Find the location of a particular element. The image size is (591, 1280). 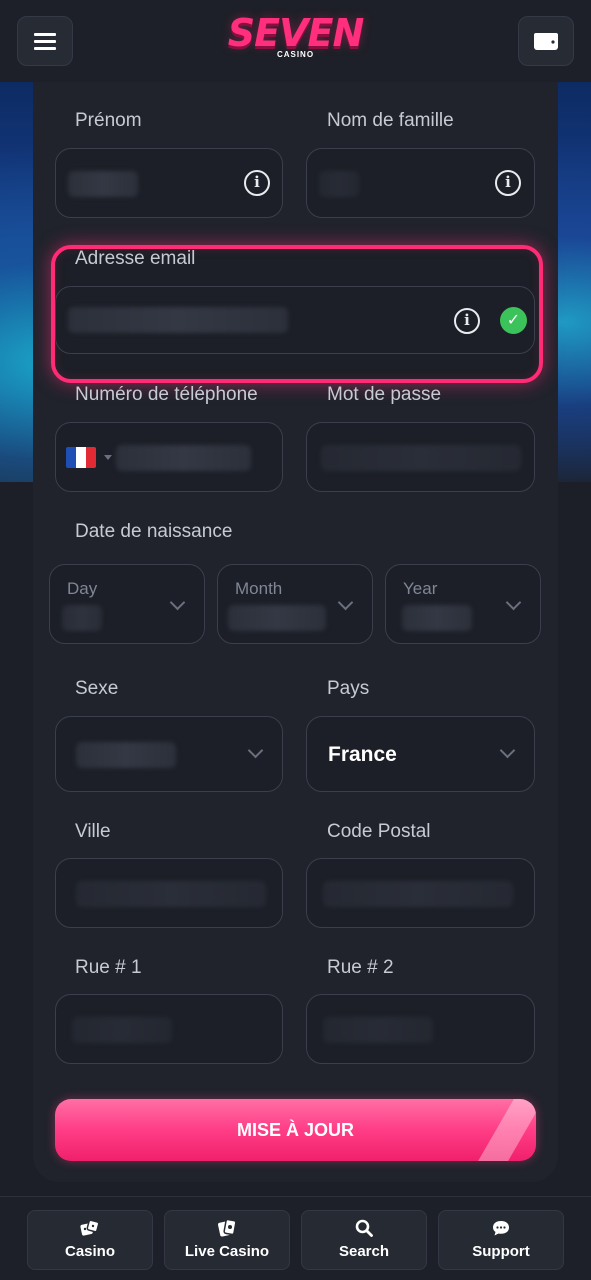

email-label: Adresse email is located at coordinates (135, 258).